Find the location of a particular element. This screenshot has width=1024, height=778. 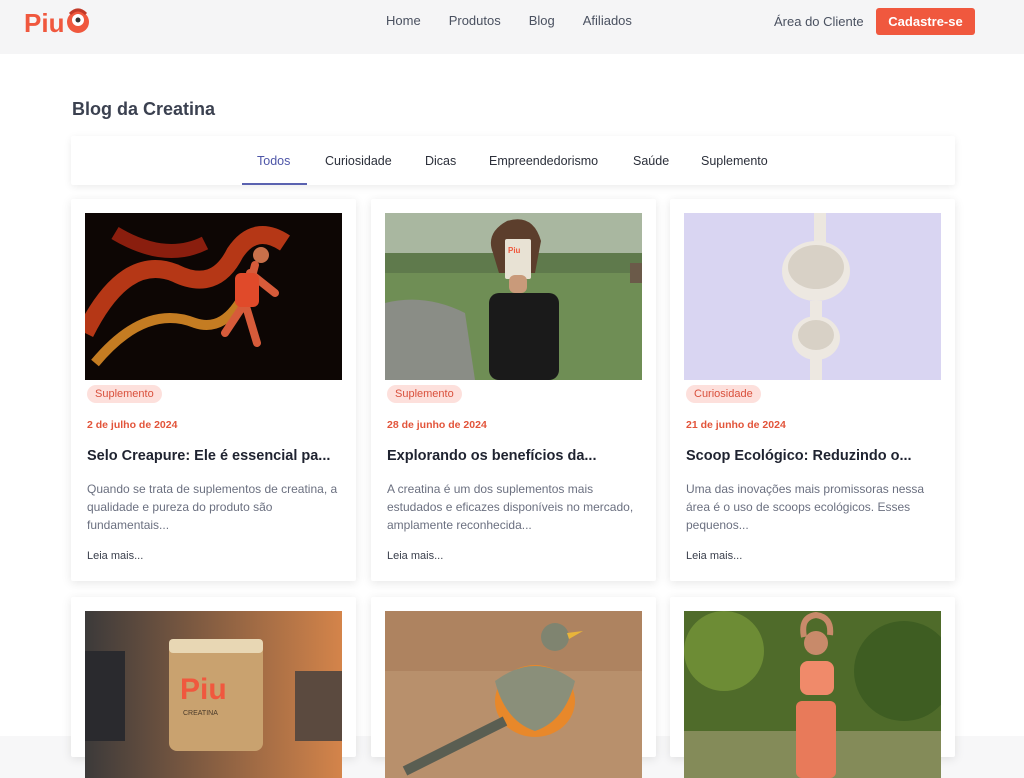

post-thumbnail: Piu is located at coordinates (513, 296).